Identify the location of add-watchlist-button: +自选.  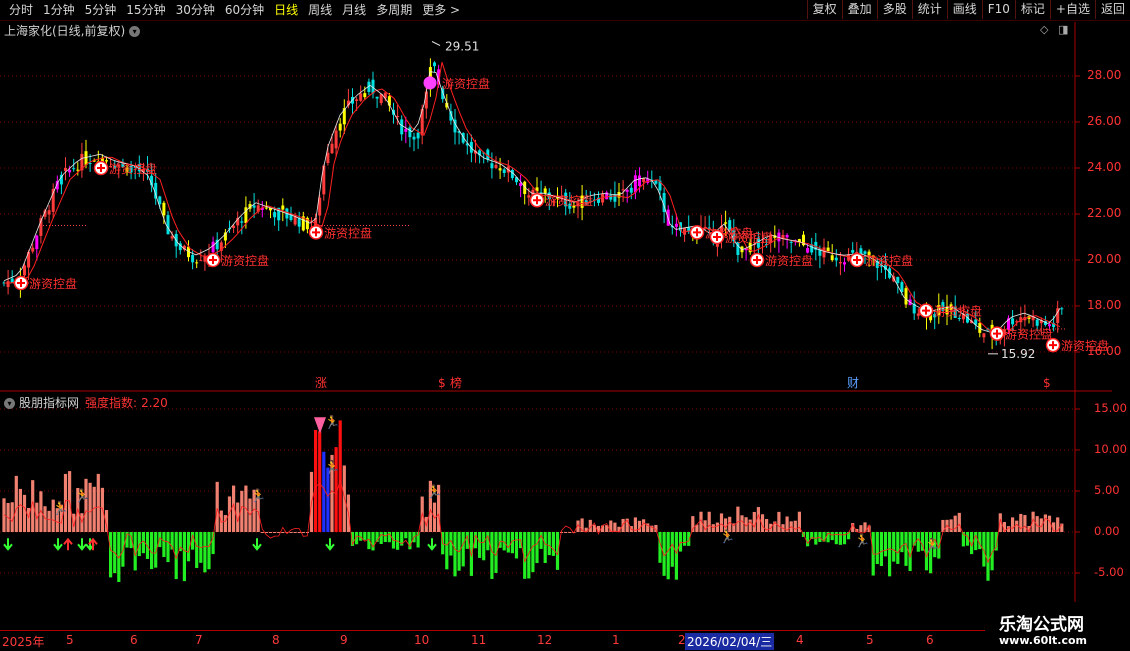
(1072, 9).